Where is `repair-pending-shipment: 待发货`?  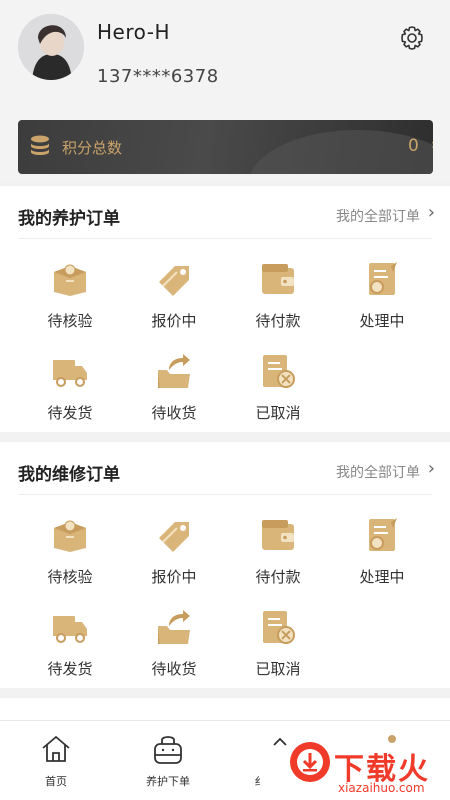 repair-pending-shipment: 待发货 is located at coordinates (70, 644).